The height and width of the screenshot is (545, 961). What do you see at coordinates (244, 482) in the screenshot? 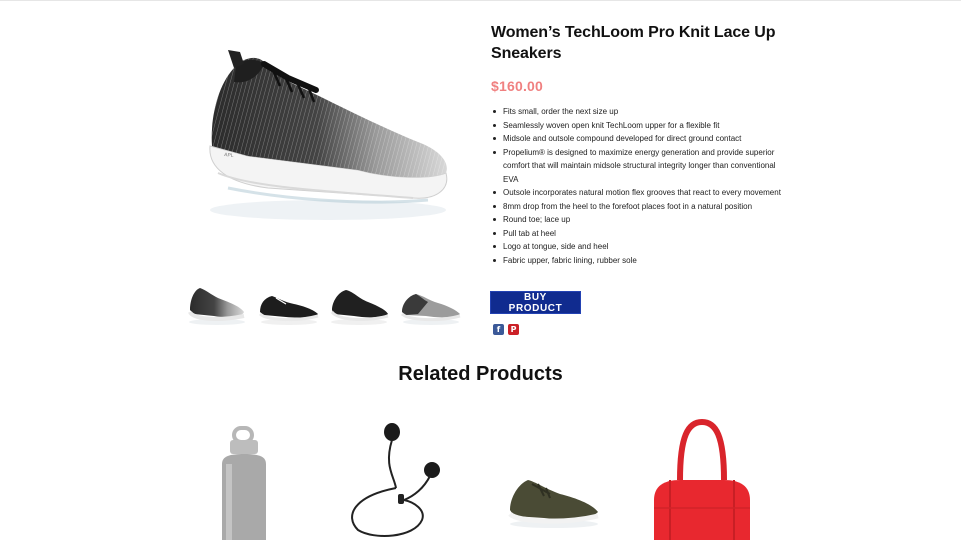
I see `related-item-water-bottle` at bounding box center [244, 482].